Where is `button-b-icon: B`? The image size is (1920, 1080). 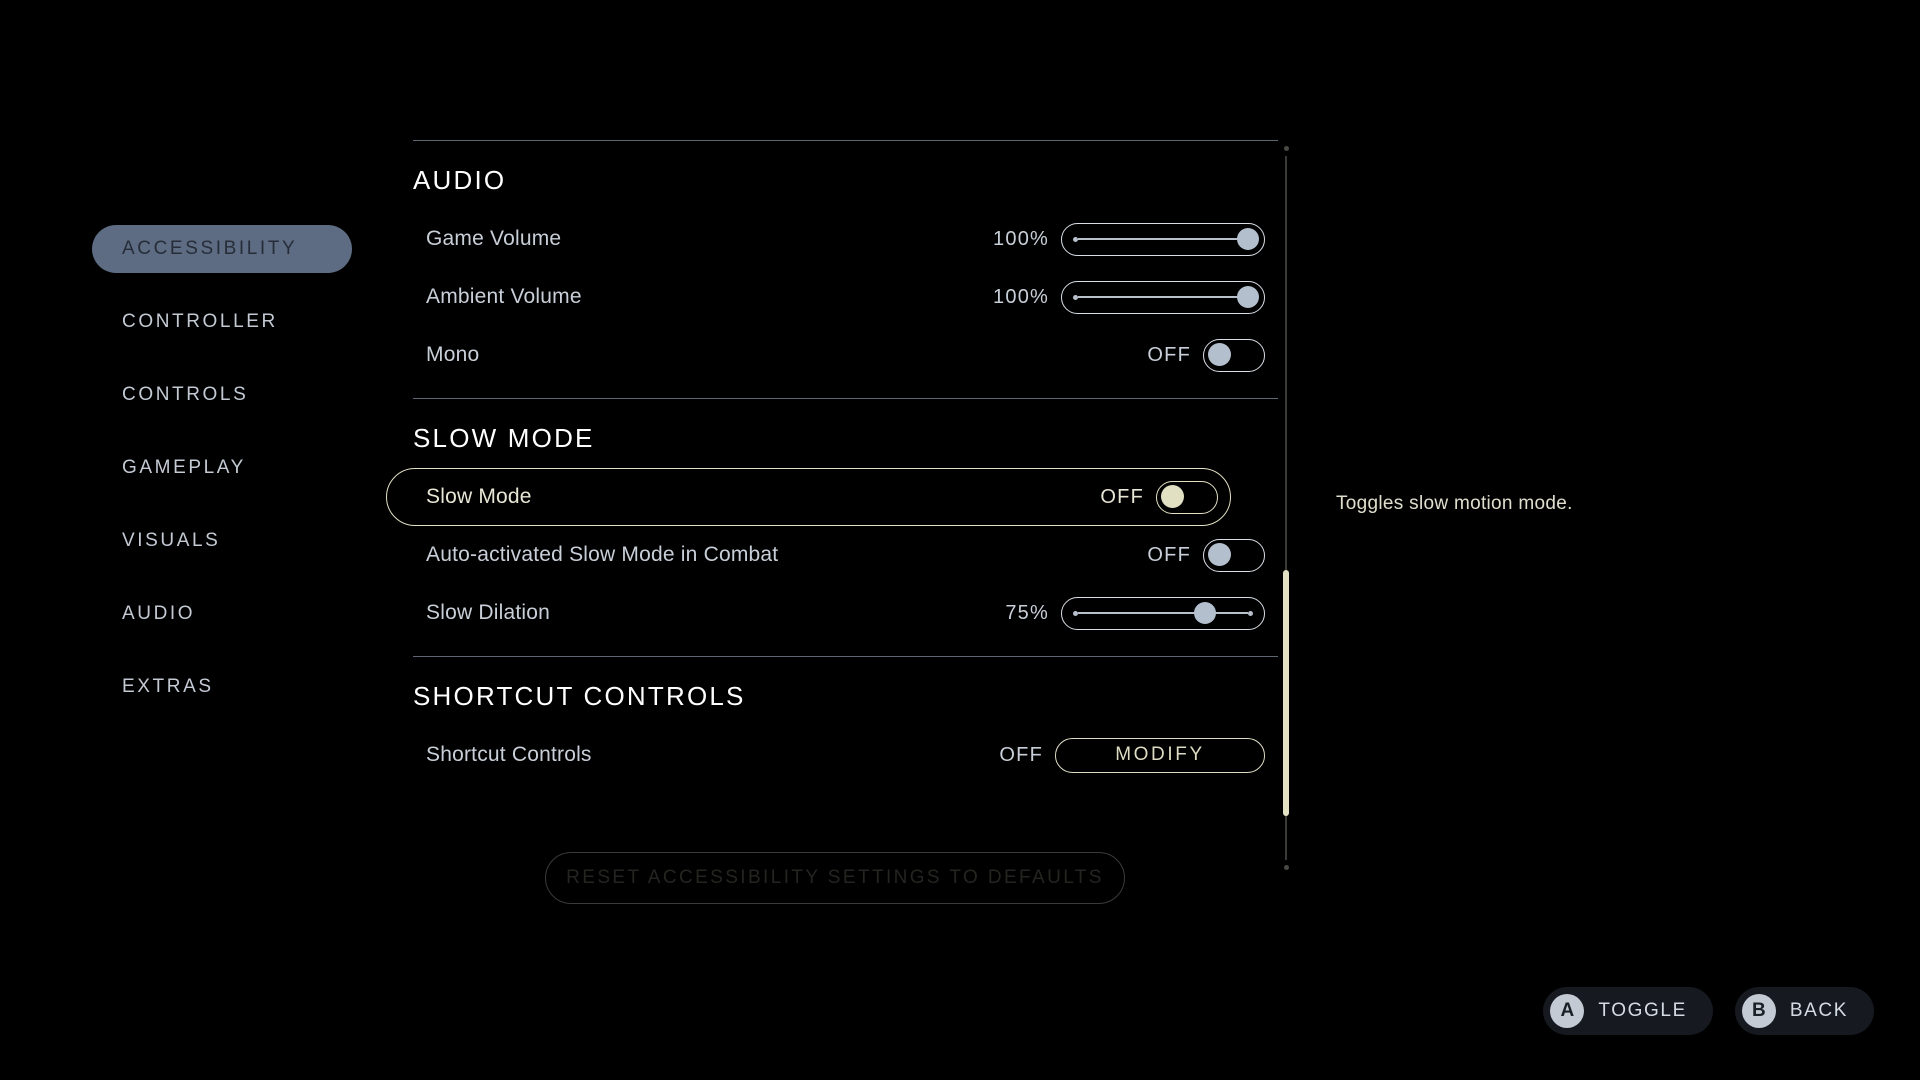
button-b-icon: B is located at coordinates (1758, 1011).